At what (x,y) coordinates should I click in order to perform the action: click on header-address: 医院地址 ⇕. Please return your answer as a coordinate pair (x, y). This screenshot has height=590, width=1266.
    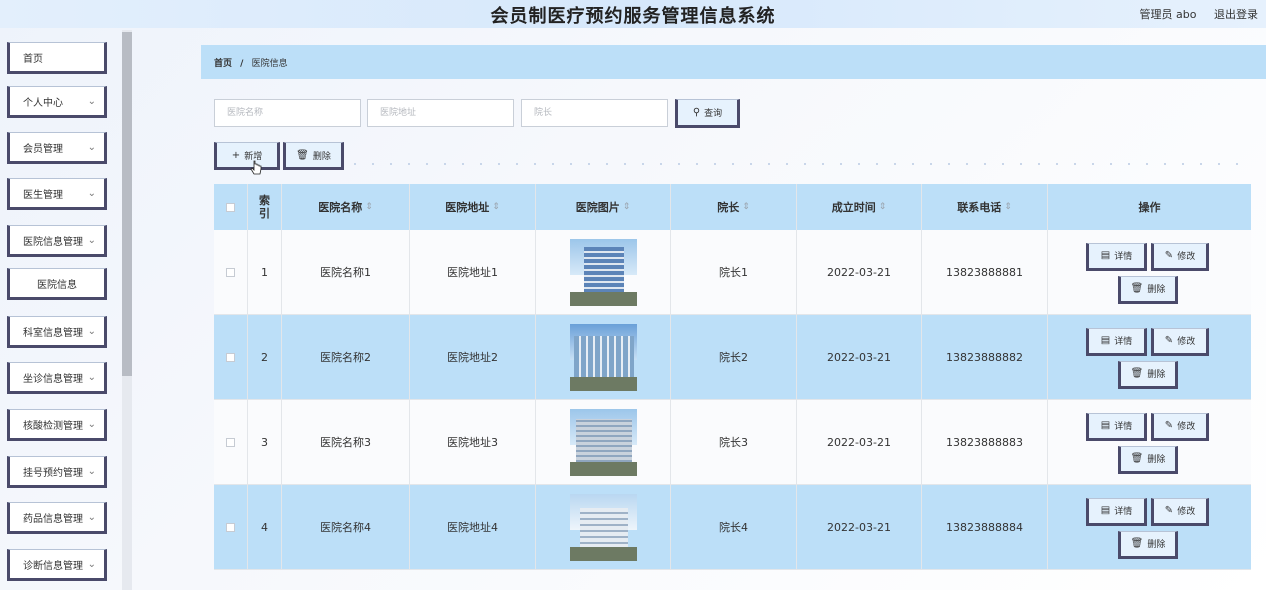
    Looking at the image, I should click on (473, 207).